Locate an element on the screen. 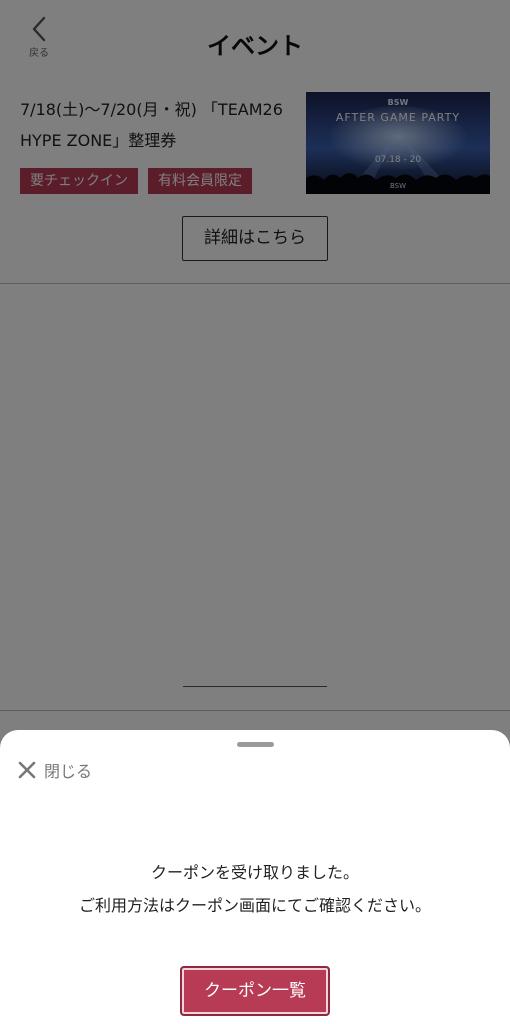 This screenshot has width=510, height=1024. drag-handle is located at coordinates (255, 744).